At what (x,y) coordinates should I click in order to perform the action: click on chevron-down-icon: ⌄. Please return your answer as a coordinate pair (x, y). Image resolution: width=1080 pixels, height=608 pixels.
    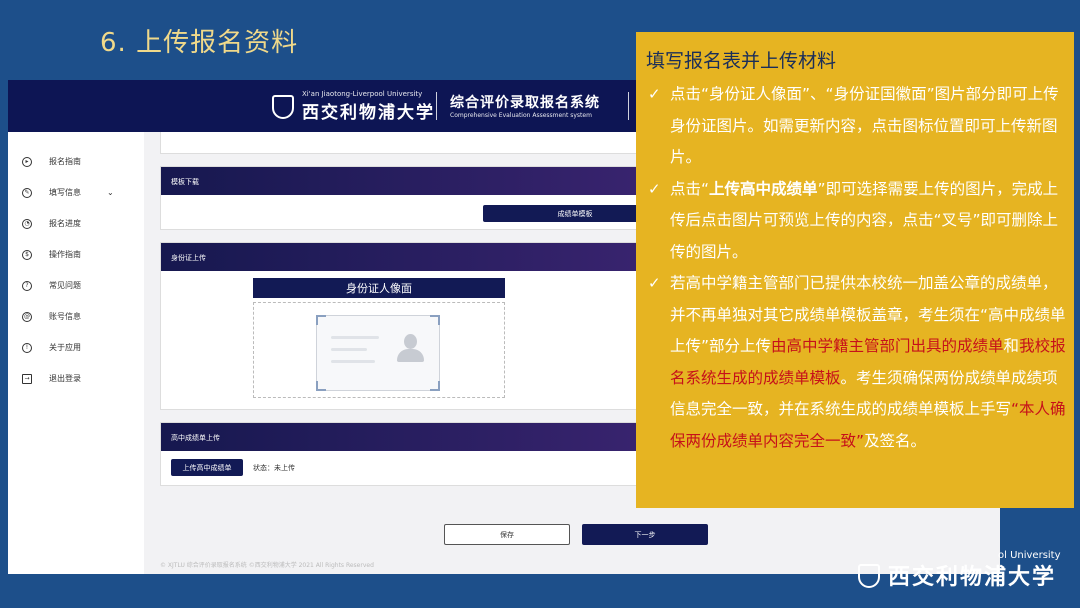
    Looking at the image, I should click on (110, 192).